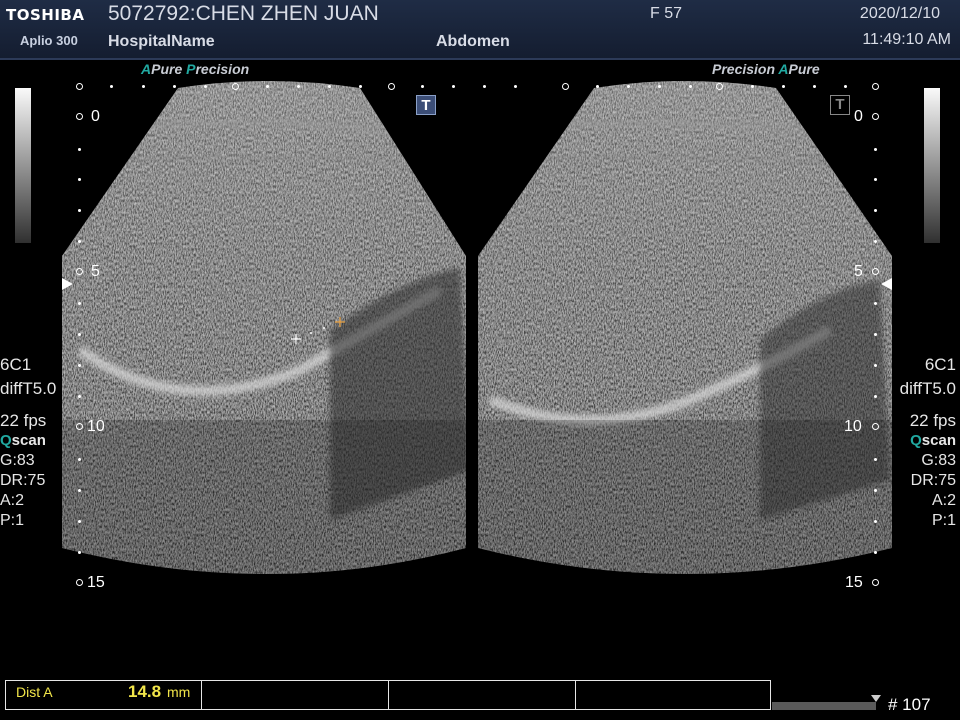  I want to click on right-dynamic-range: DR:75, so click(933, 480).